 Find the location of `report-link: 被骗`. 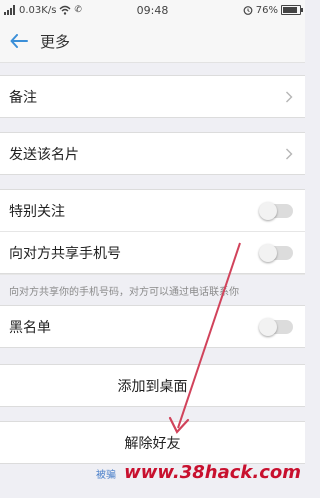

report-link: 被骗 is located at coordinates (106, 473).